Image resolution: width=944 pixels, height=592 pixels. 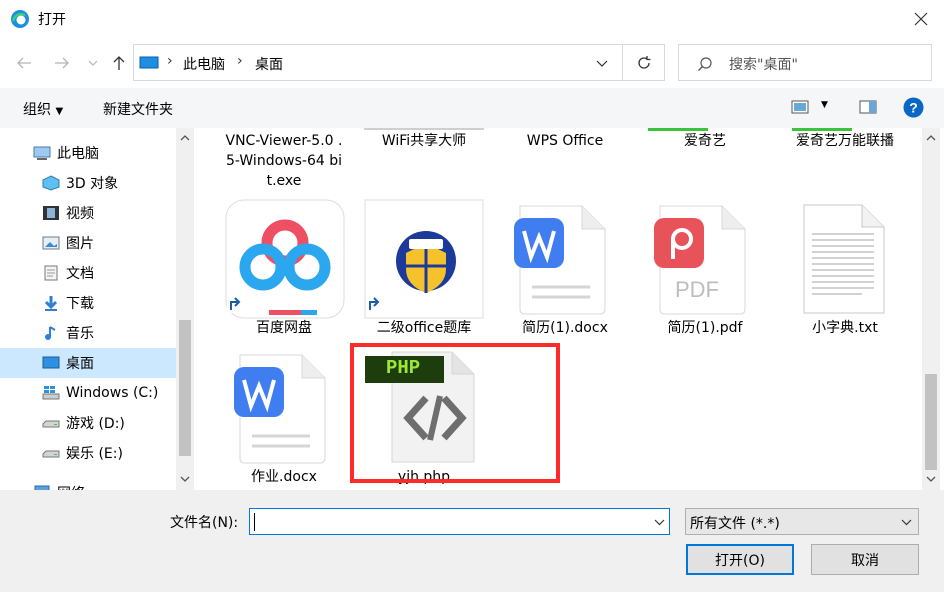 I want to click on nav-item-pictures: 图片, so click(x=88, y=243).